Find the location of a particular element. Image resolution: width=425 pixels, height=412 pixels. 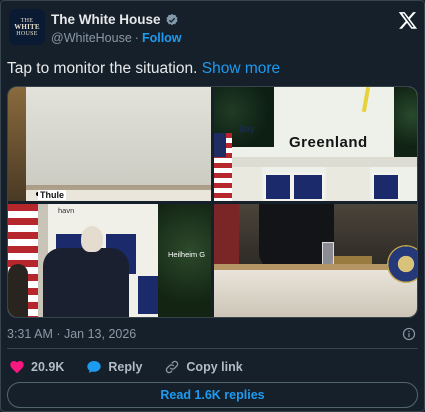

avatar-text-line: WHITE is located at coordinates (27, 26).